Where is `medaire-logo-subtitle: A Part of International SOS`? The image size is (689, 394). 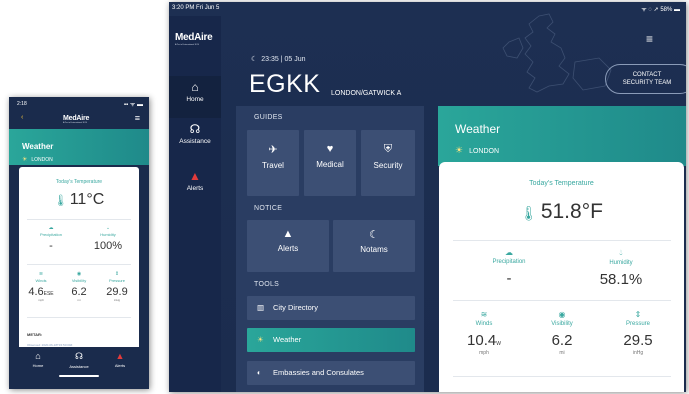
medaire-logo-subtitle: A Part of International SOS is located at coordinates (75, 123).